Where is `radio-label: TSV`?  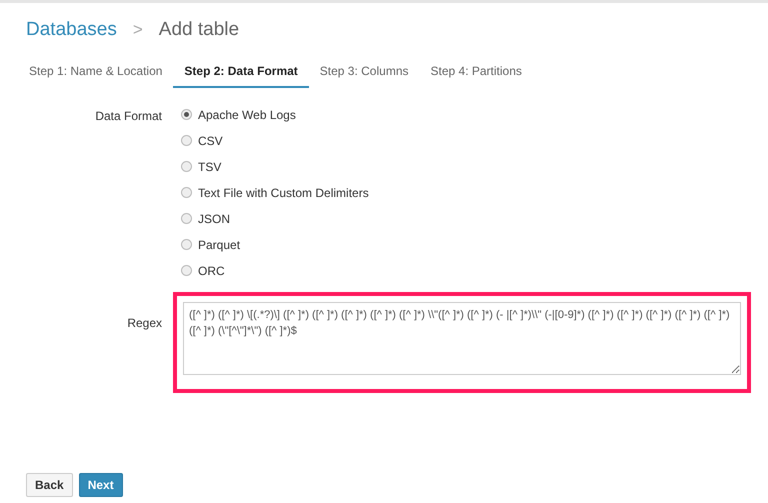
radio-label: TSV is located at coordinates (210, 167).